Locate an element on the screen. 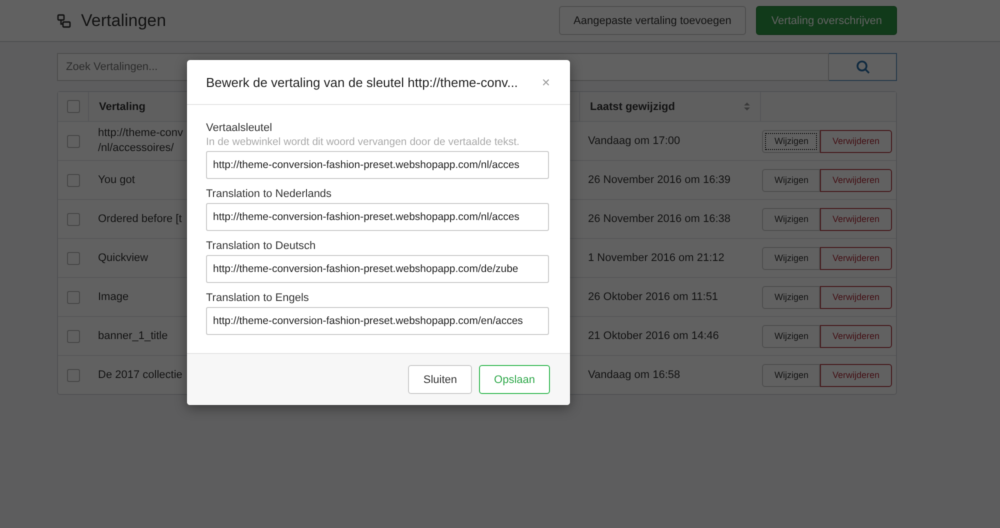 The height and width of the screenshot is (528, 1000). page-title: Vertalingen is located at coordinates (123, 20).